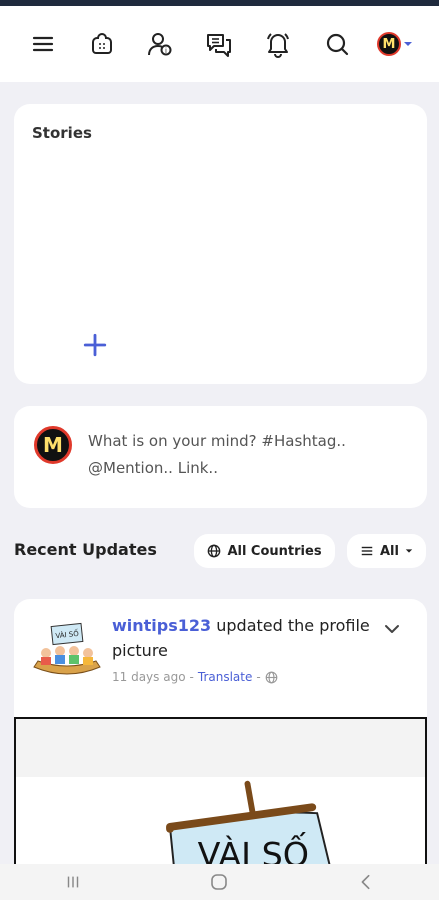 The height and width of the screenshot is (900, 439). I want to click on countries-filter-button: All Countries, so click(264, 551).